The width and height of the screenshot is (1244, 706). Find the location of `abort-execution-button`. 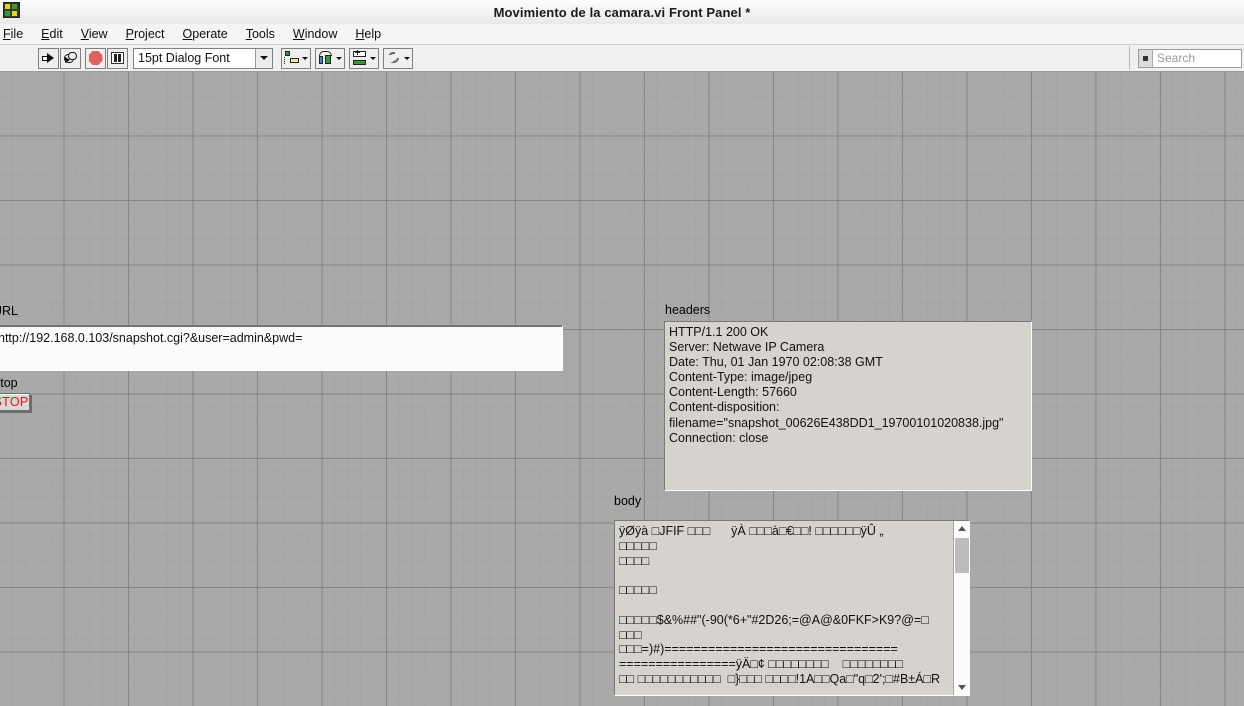

abort-execution-button is located at coordinates (95, 58).